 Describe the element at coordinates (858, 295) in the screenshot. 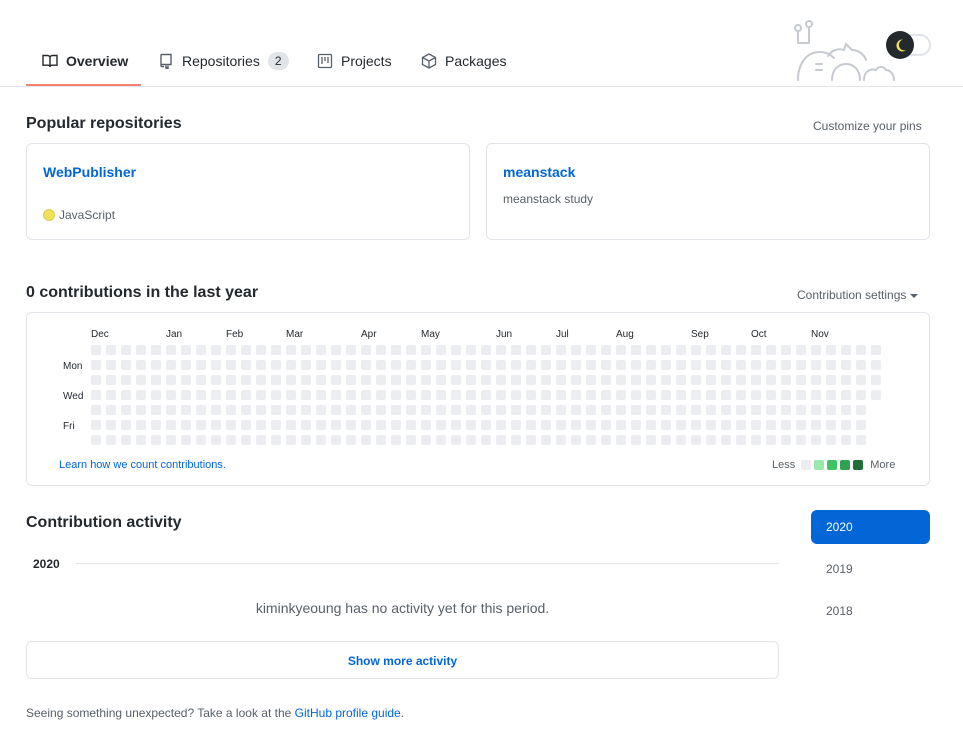

I see `contribution-settings-dropdown: Contribution settings` at that location.